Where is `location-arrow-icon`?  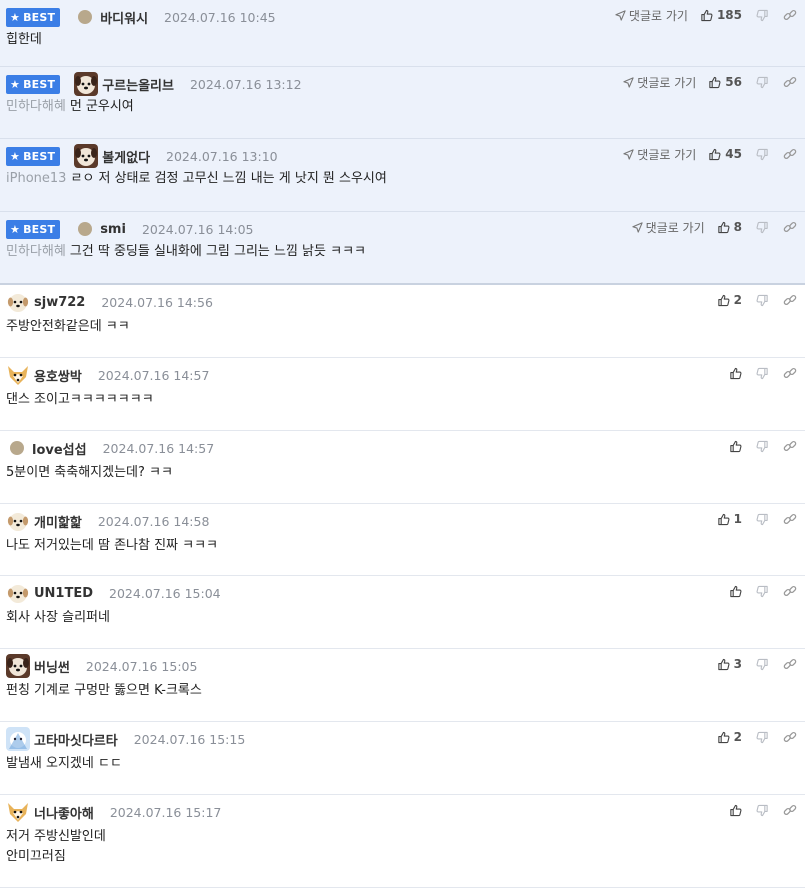
location-arrow-icon is located at coordinates (630, 82).